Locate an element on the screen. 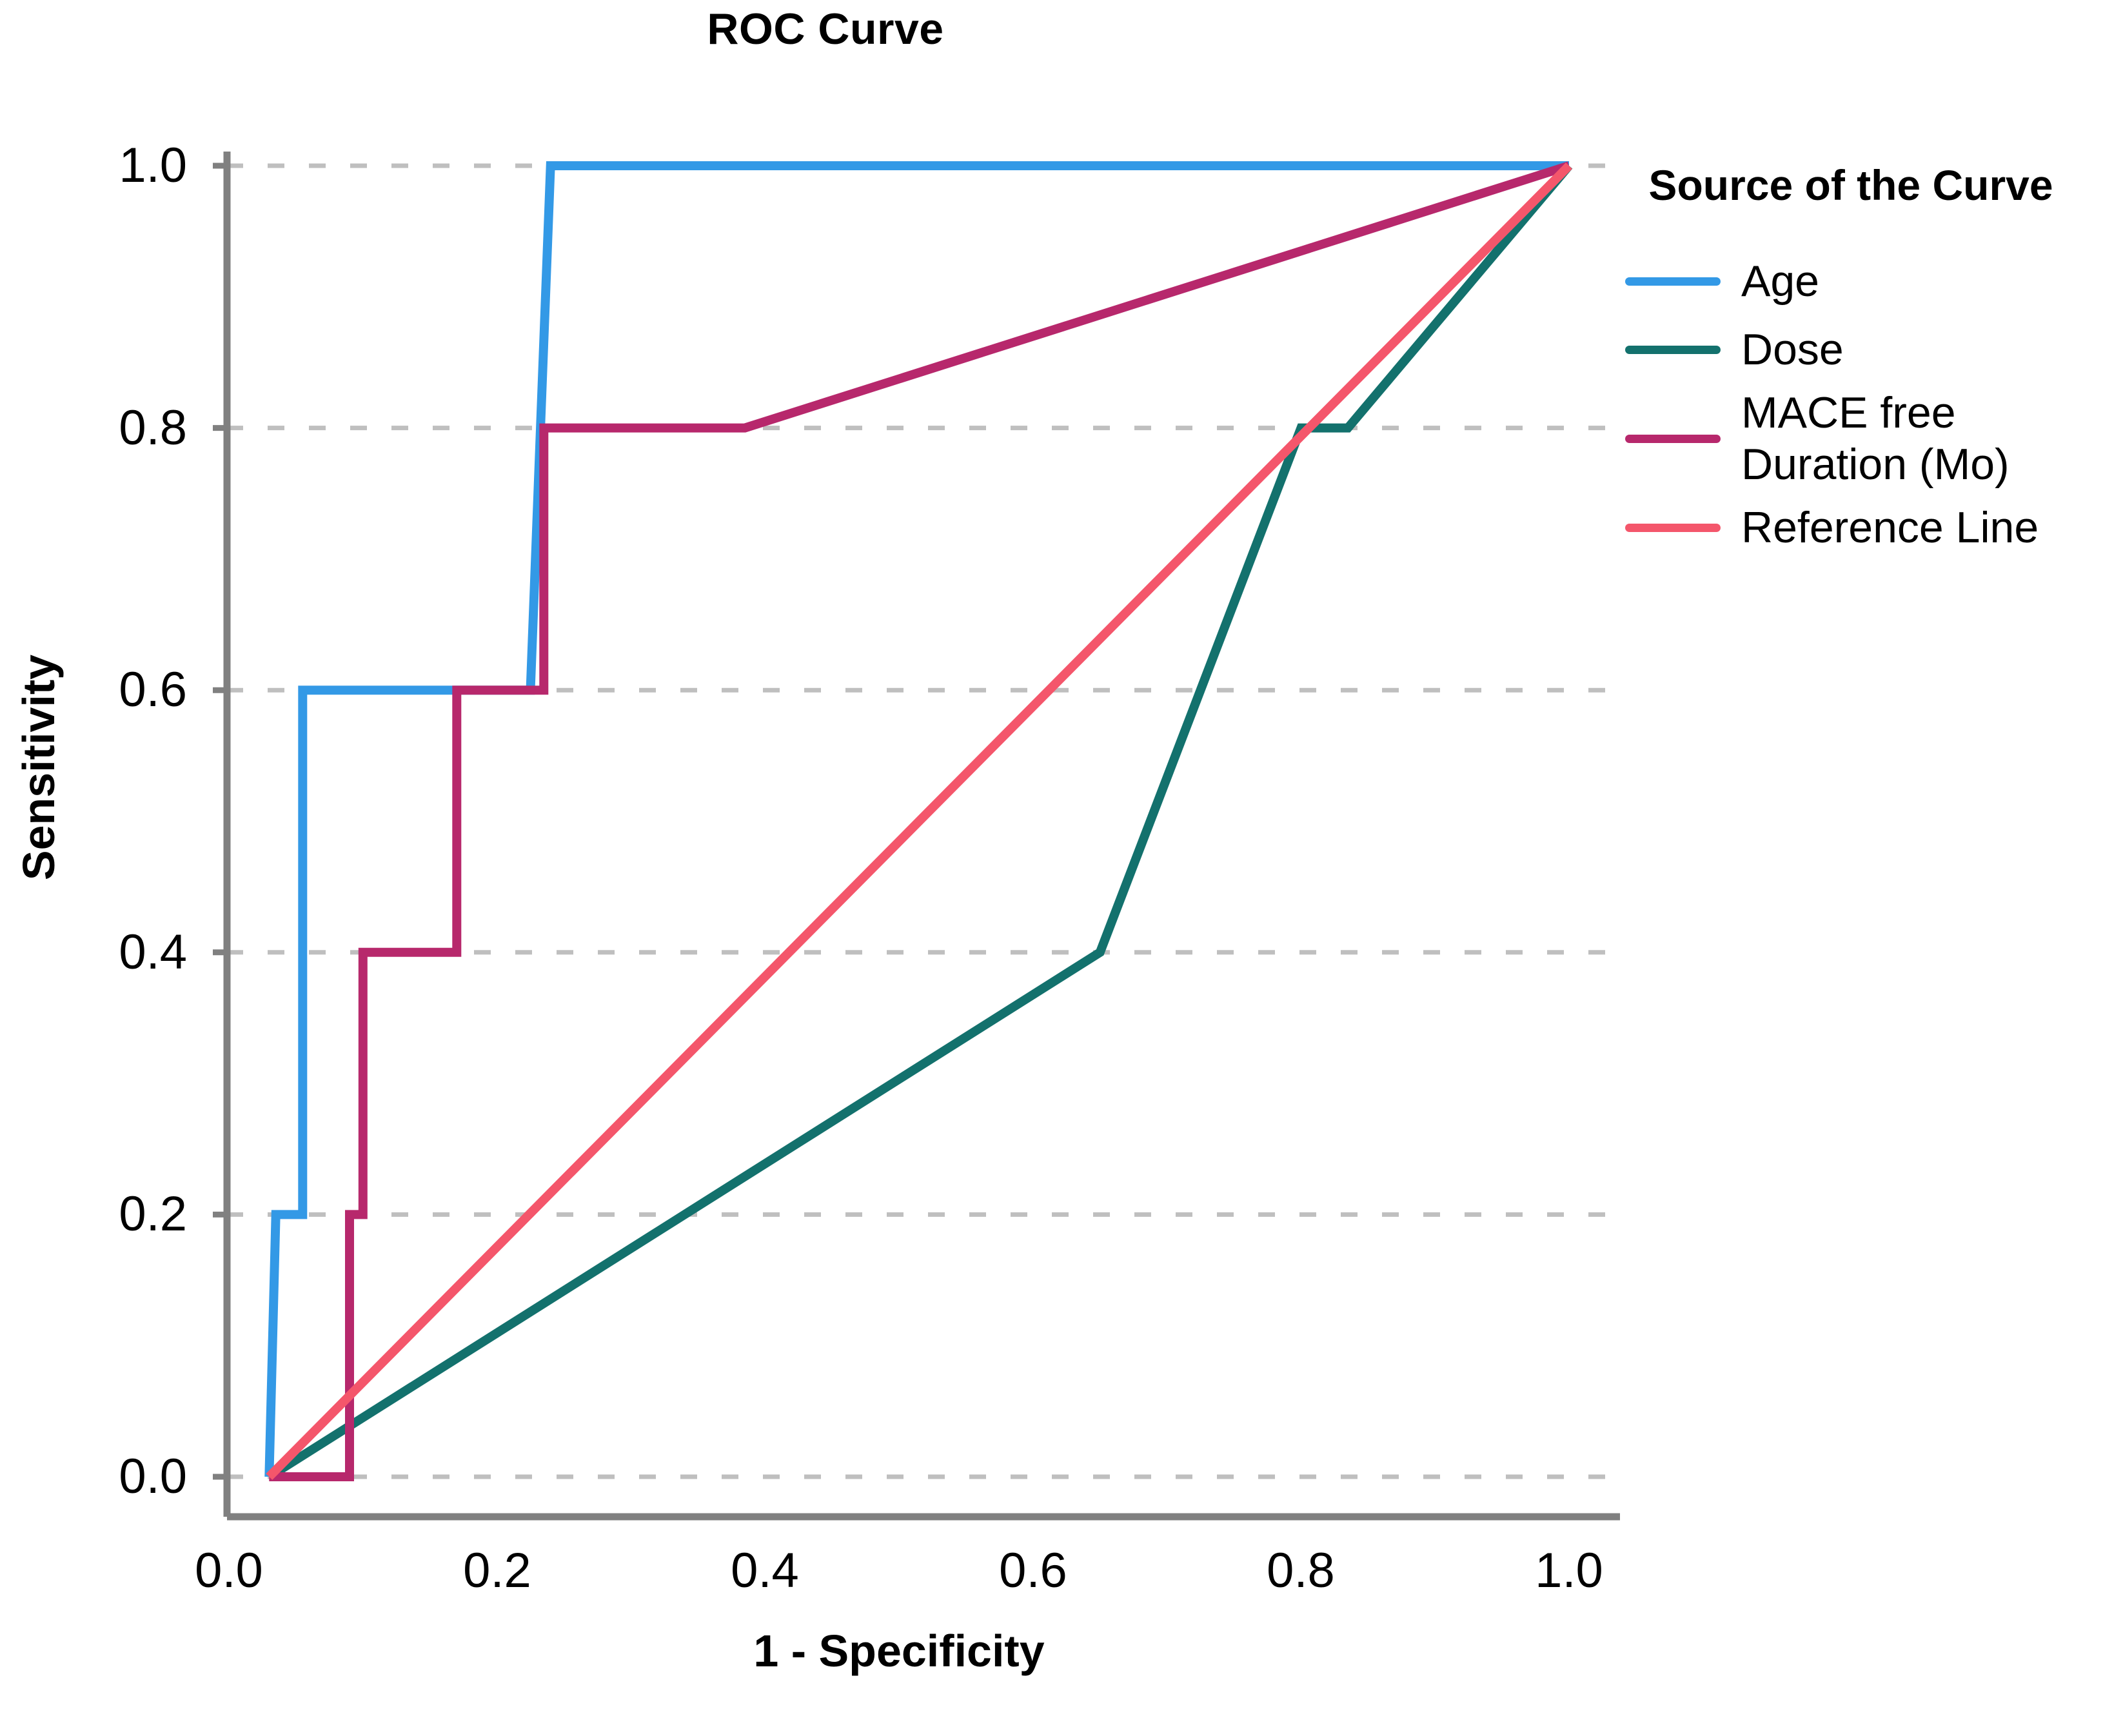  legend-item: Dose is located at coordinates (1874, 349).